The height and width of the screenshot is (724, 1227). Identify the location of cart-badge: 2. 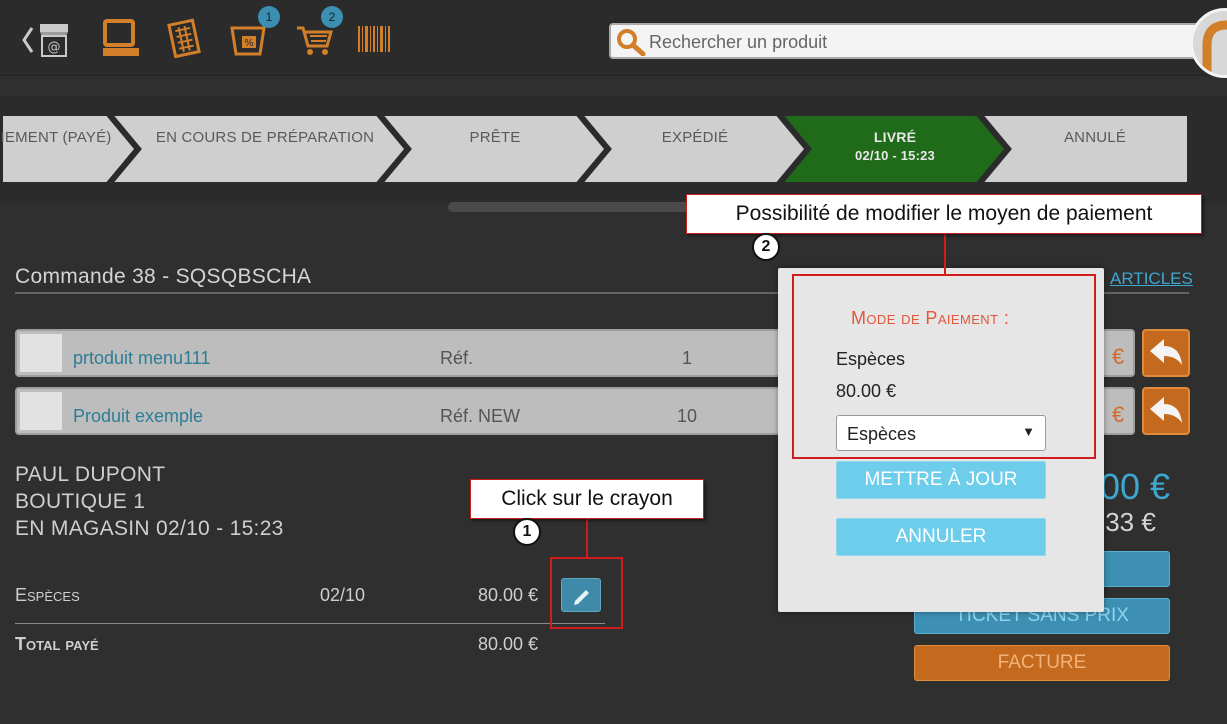
(332, 17).